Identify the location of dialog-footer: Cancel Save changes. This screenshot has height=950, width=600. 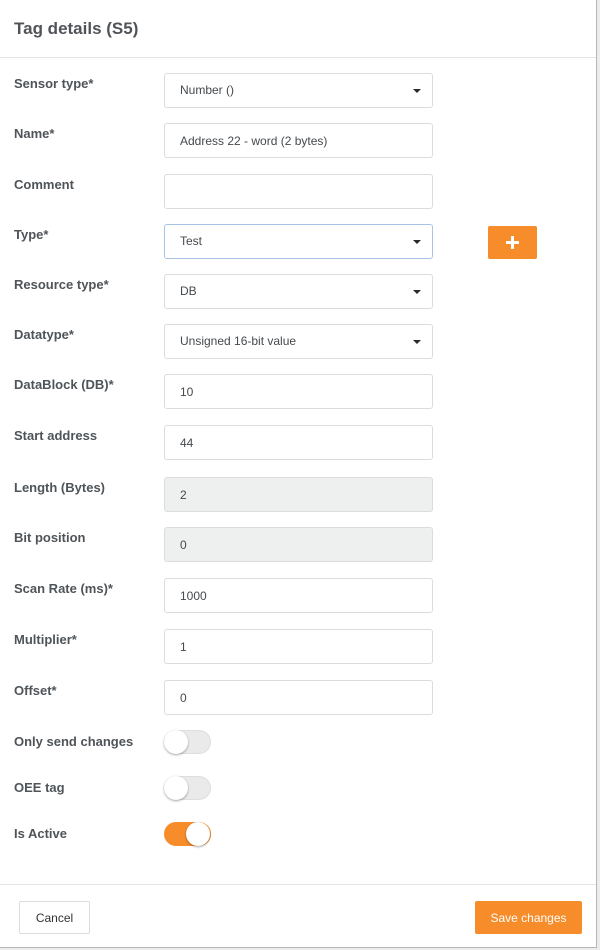
(298, 915).